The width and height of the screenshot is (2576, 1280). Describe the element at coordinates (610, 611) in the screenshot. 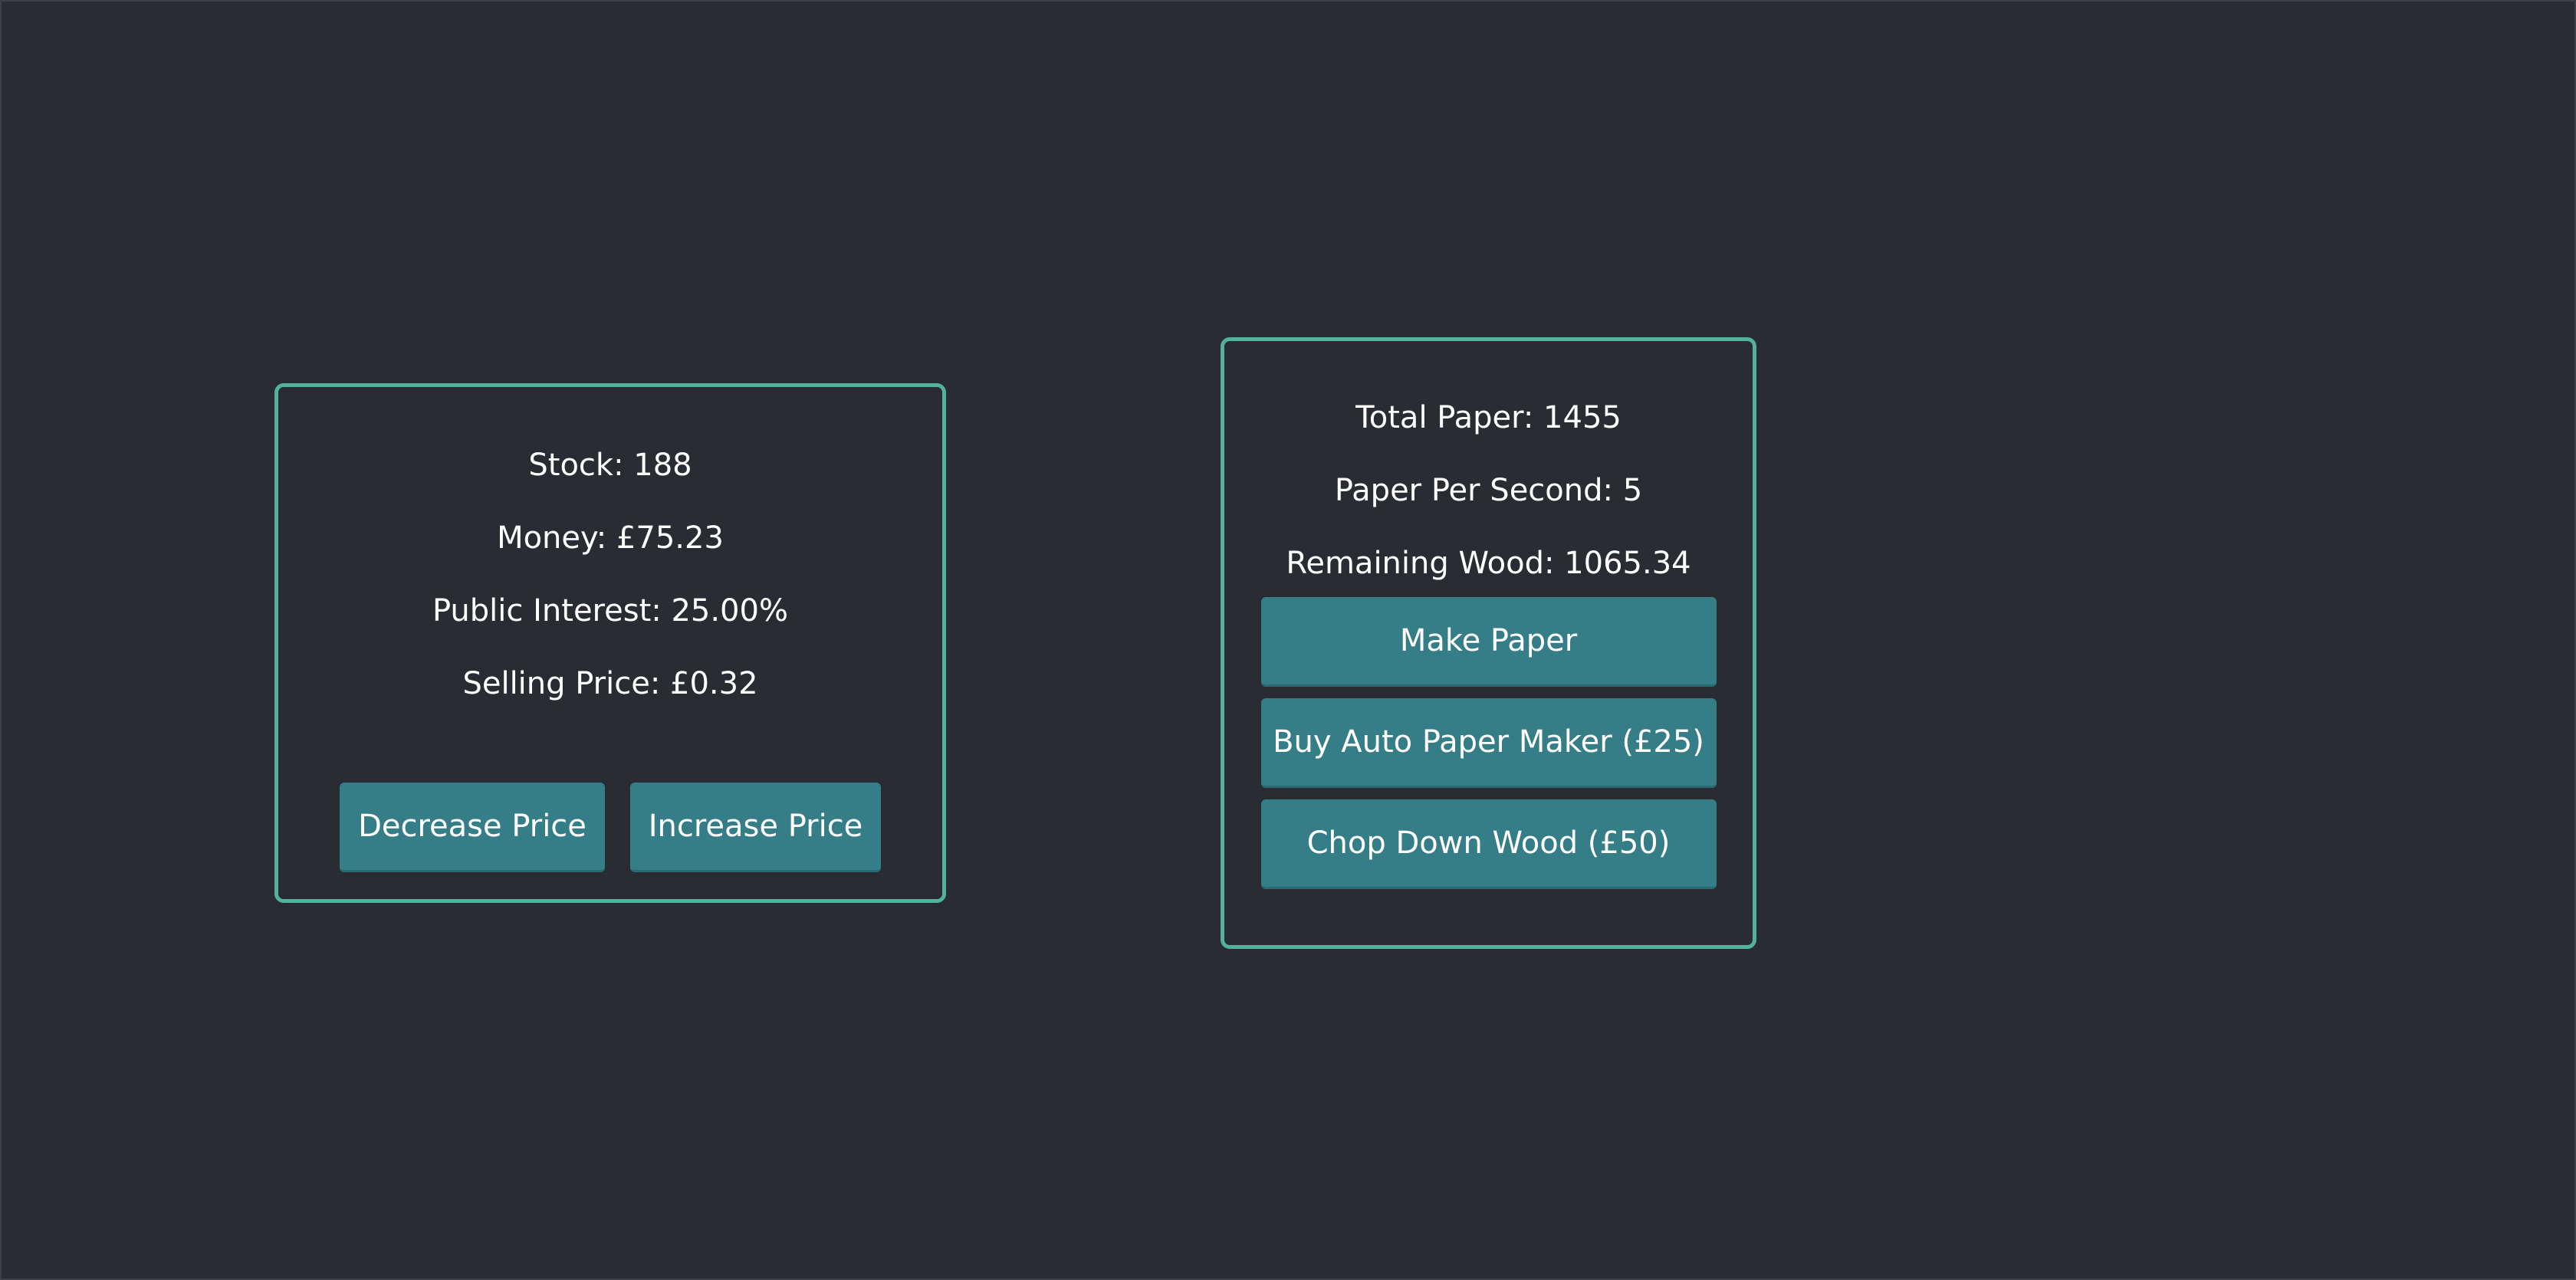

I see `public-interest-stat: Public Interest: 25.00%` at that location.